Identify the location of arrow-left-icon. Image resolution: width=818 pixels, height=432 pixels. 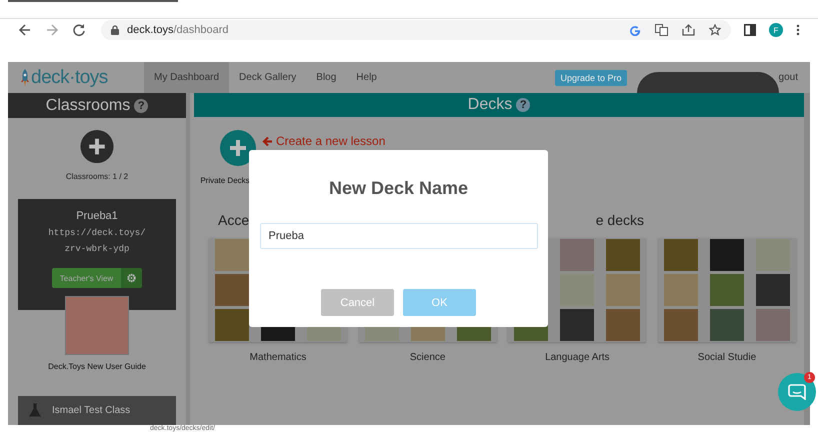
(267, 141).